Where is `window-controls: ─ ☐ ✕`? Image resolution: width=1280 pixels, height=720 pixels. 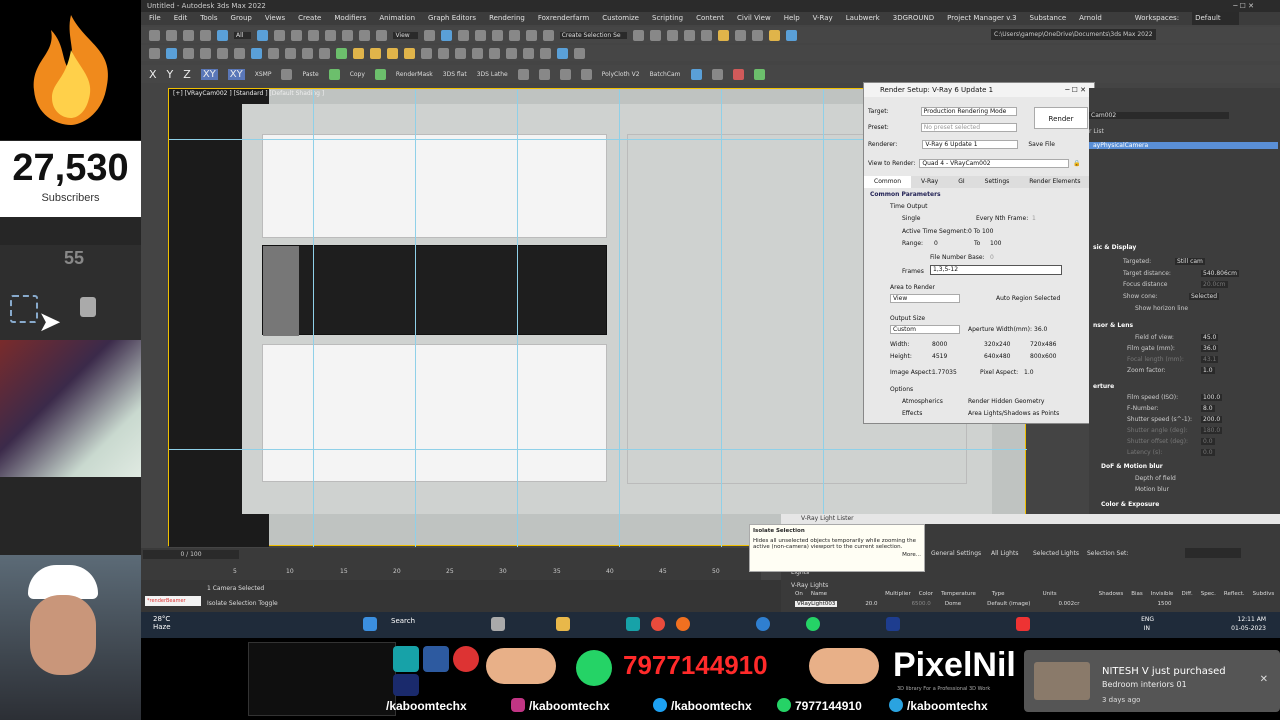 window-controls: ─ ☐ ✕ is located at coordinates (1243, 6).